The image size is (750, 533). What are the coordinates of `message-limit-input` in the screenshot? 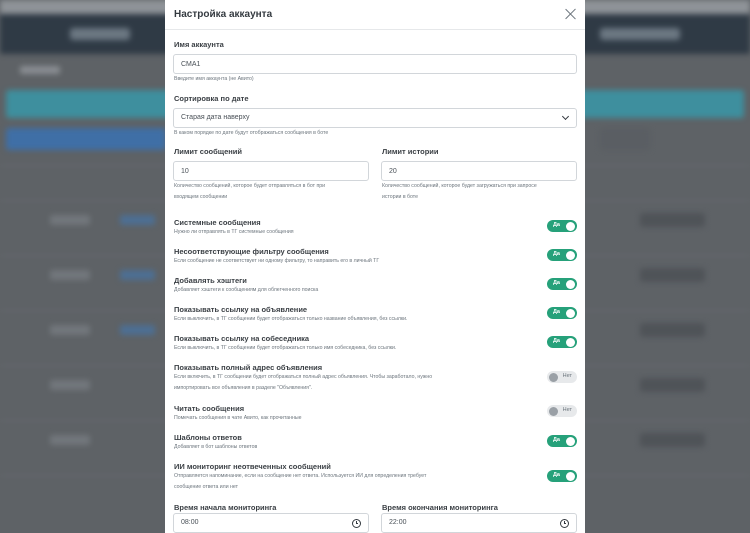 It's located at (271, 171).